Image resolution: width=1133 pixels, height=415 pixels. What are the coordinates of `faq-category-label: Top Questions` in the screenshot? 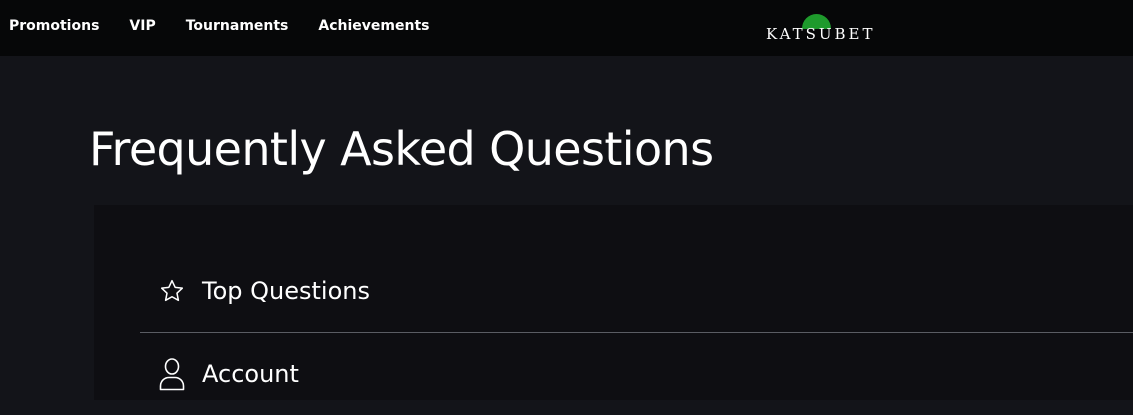 It's located at (286, 291).